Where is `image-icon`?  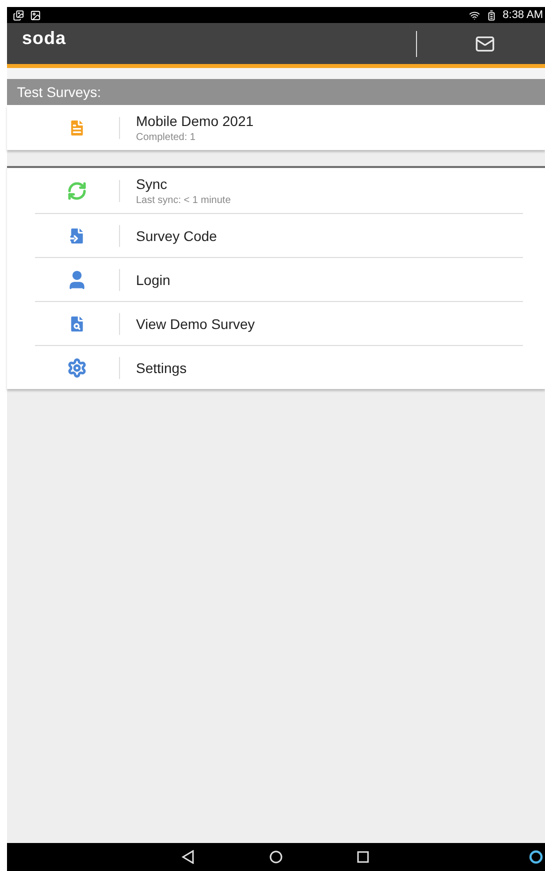
image-icon is located at coordinates (35, 15).